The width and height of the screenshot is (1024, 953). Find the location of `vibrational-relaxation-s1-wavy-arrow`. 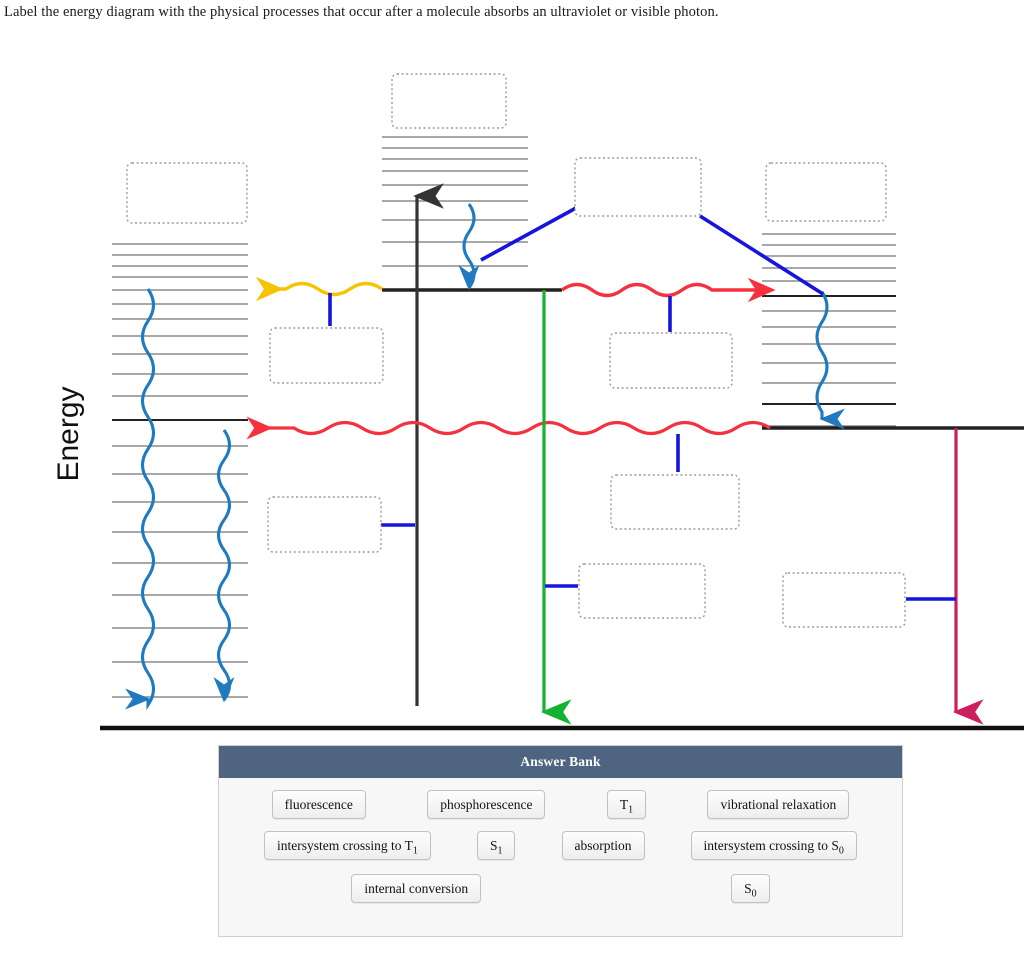

vibrational-relaxation-s1-wavy-arrow is located at coordinates (478, 256).